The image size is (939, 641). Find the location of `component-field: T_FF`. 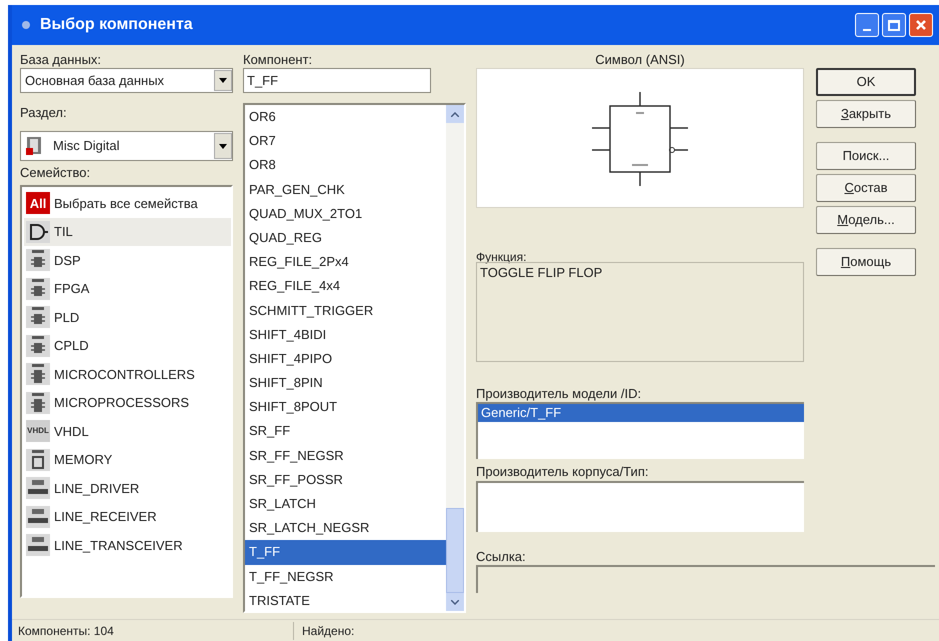

component-field: T_FF is located at coordinates (337, 80).